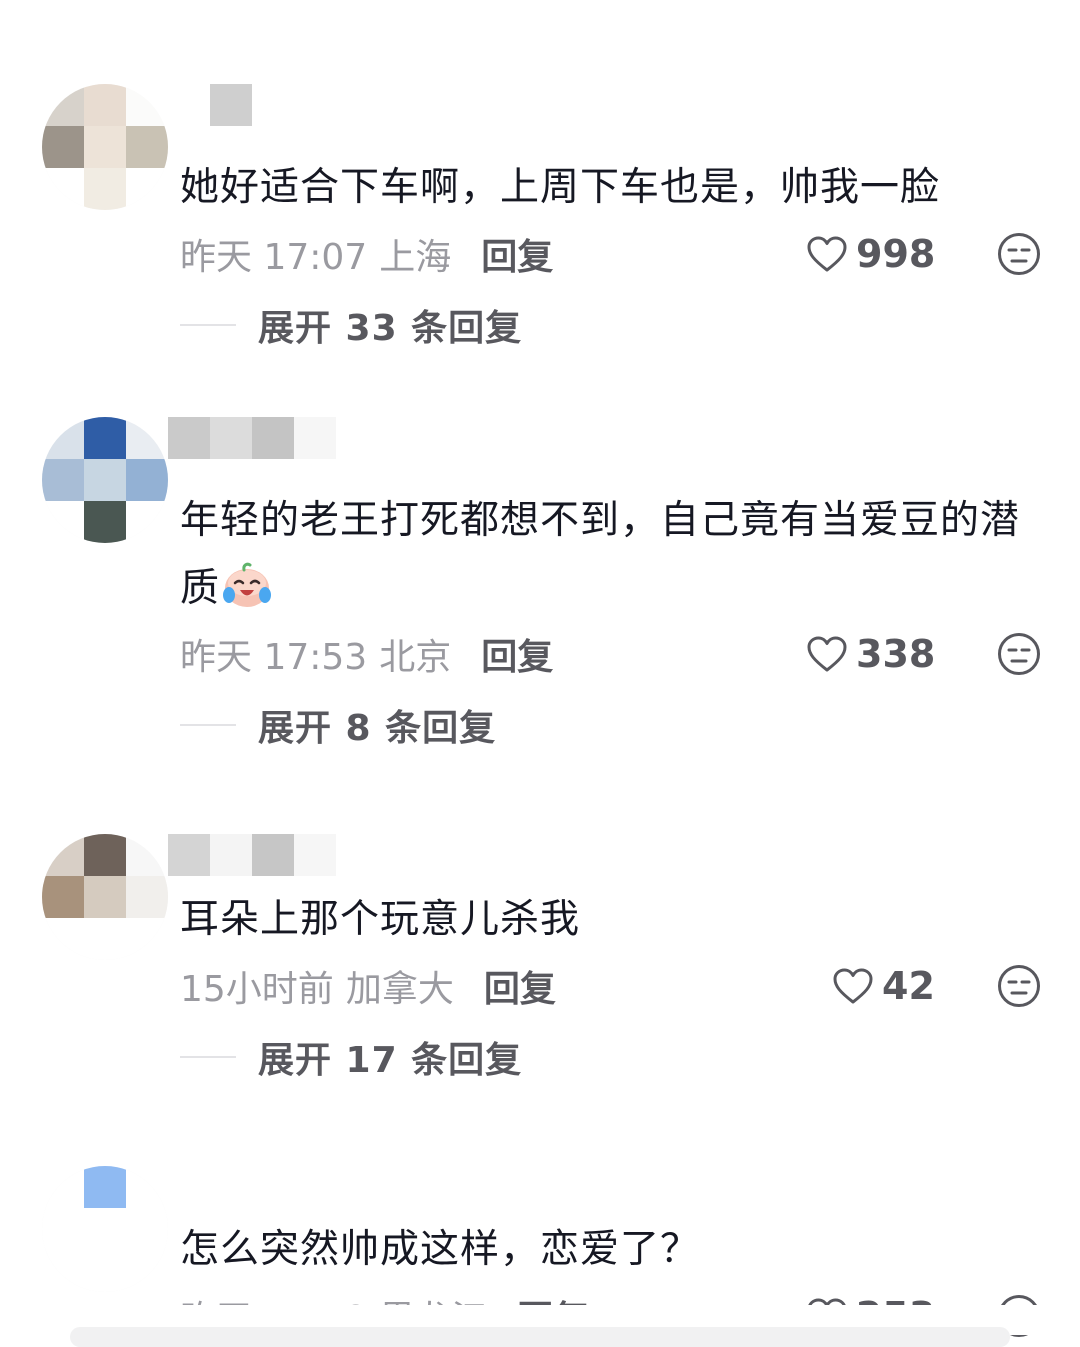 This screenshot has width=1080, height=1347. I want to click on comment-location: 上海, so click(415, 257).